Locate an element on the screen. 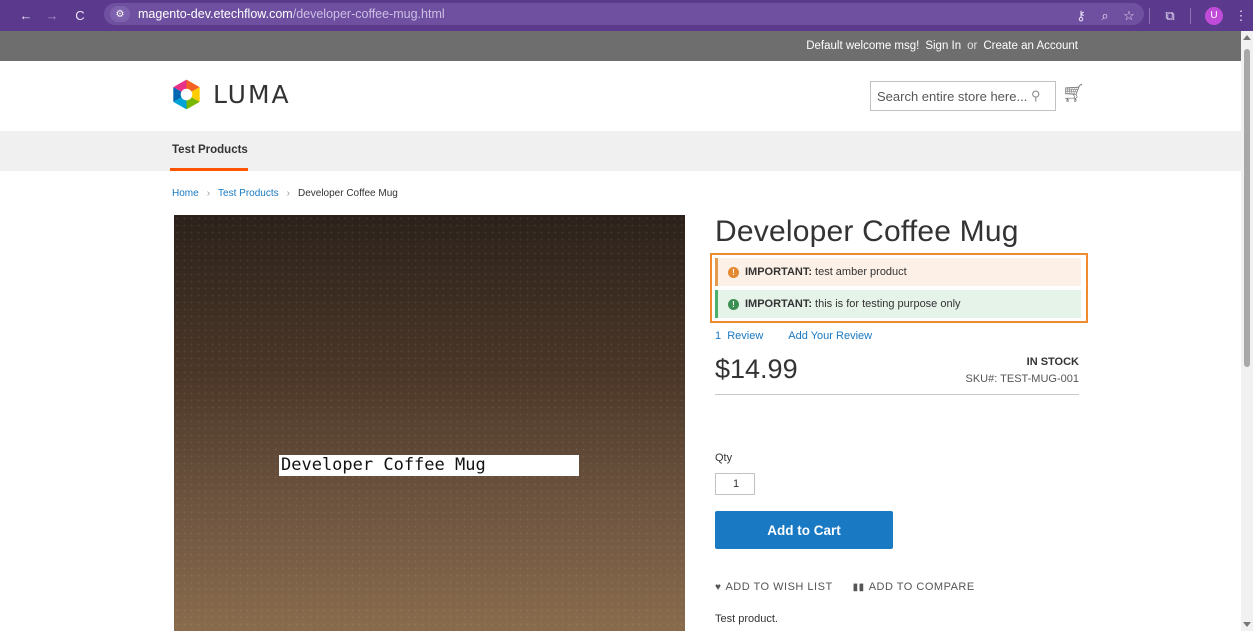 This screenshot has height=631, width=1253. wishlist-label: ADD TO WISH LIST is located at coordinates (779, 587).